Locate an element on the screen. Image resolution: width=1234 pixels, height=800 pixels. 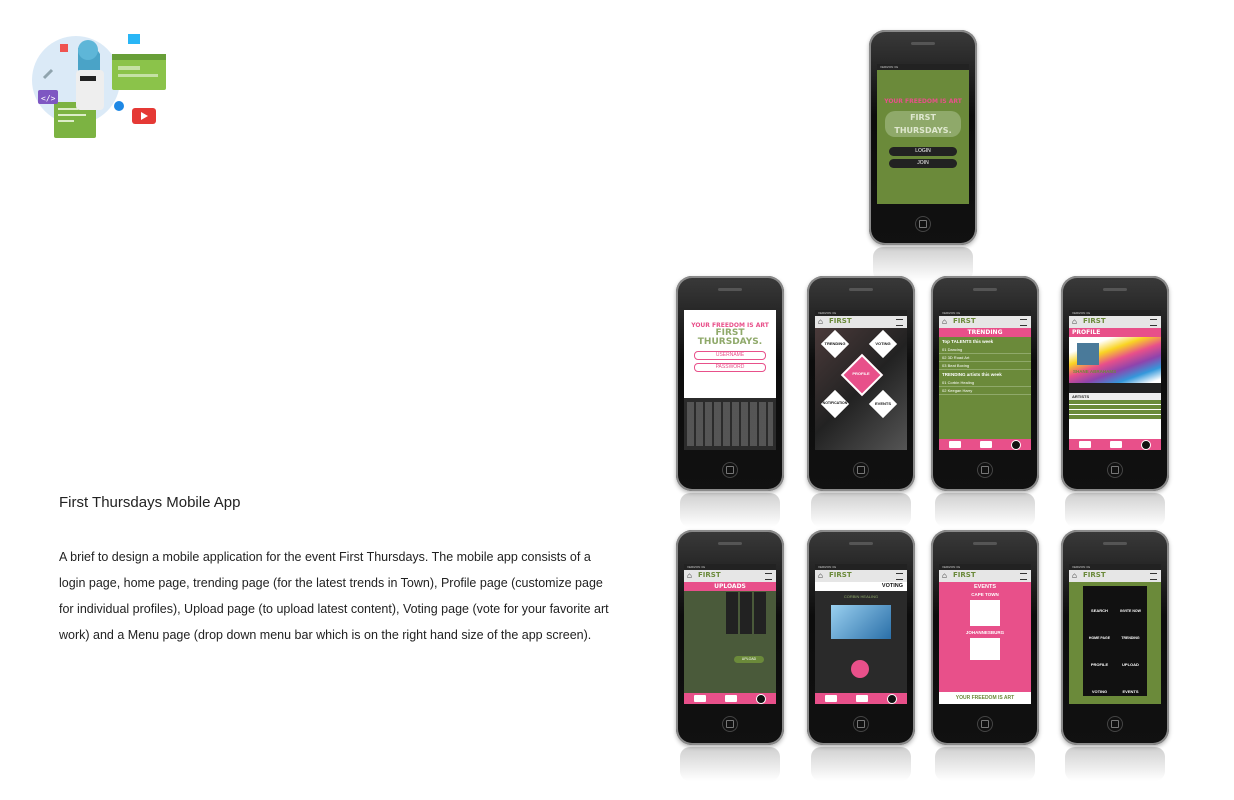
keyboard is located at coordinates (730, 424).